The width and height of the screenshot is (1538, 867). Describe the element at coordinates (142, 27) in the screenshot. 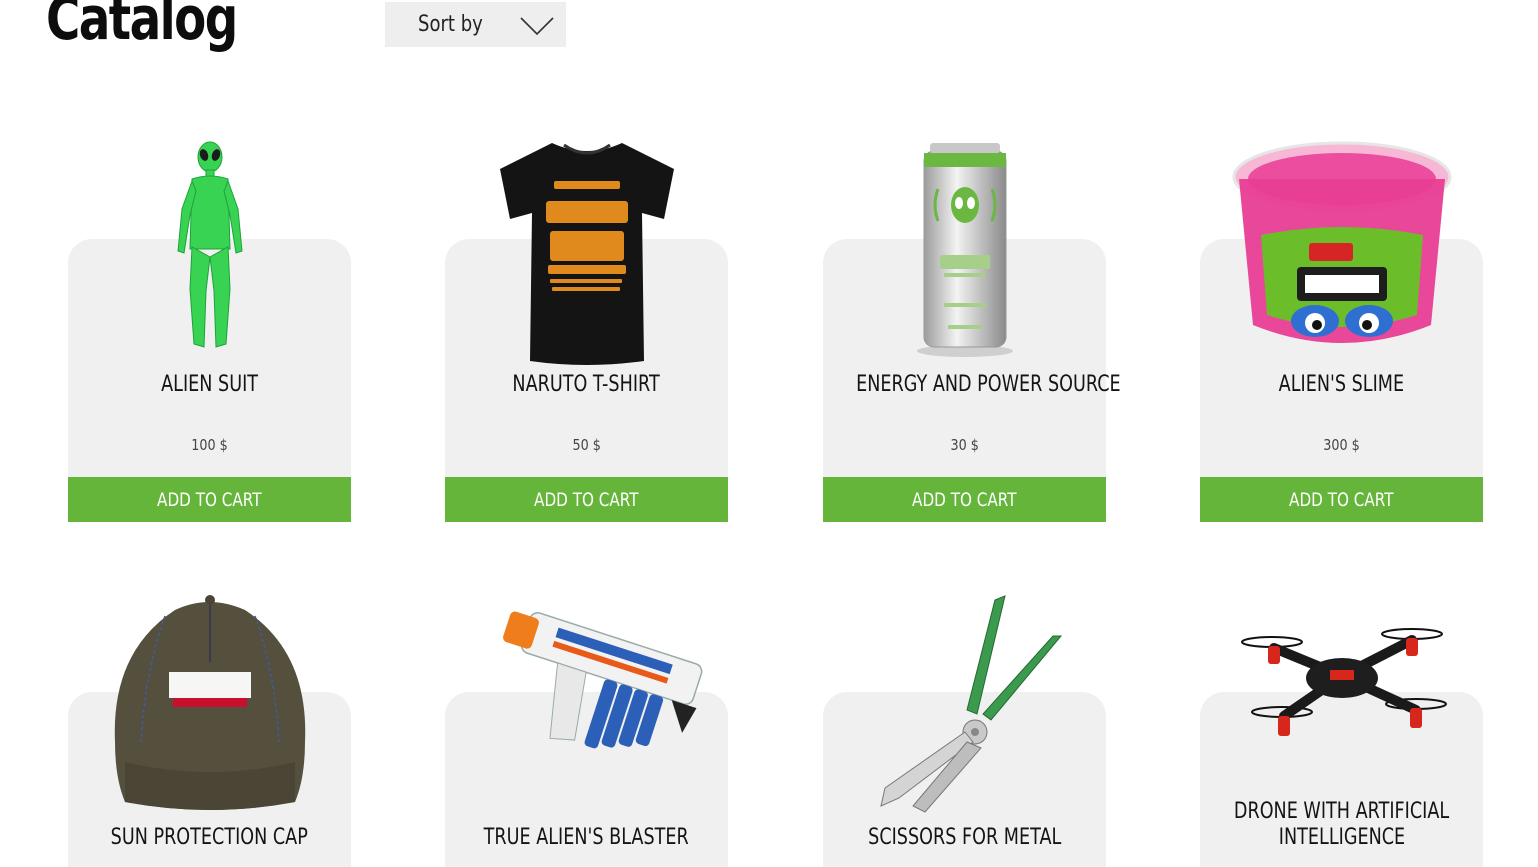

I see `page-title: Catalog` at that location.